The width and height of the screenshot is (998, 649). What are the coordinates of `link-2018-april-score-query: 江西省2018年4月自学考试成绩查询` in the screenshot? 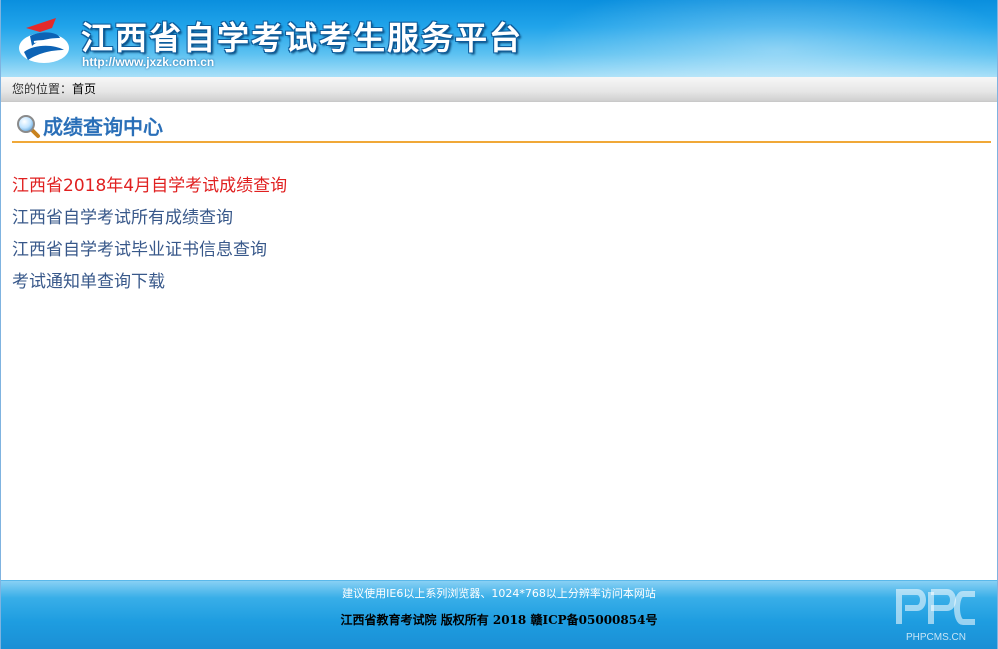 It's located at (149, 188).